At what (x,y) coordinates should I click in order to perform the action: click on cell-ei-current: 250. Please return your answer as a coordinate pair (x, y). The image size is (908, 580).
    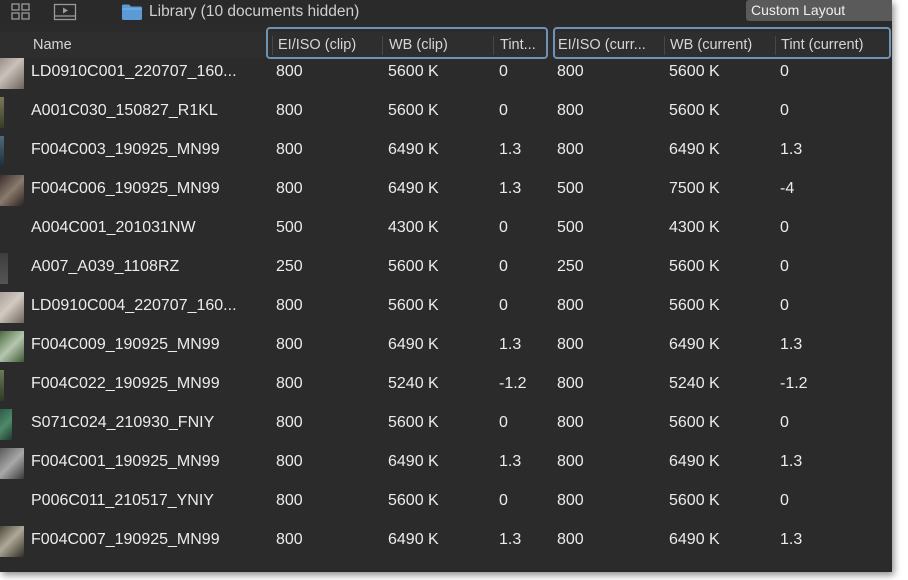
    Looking at the image, I should click on (570, 266).